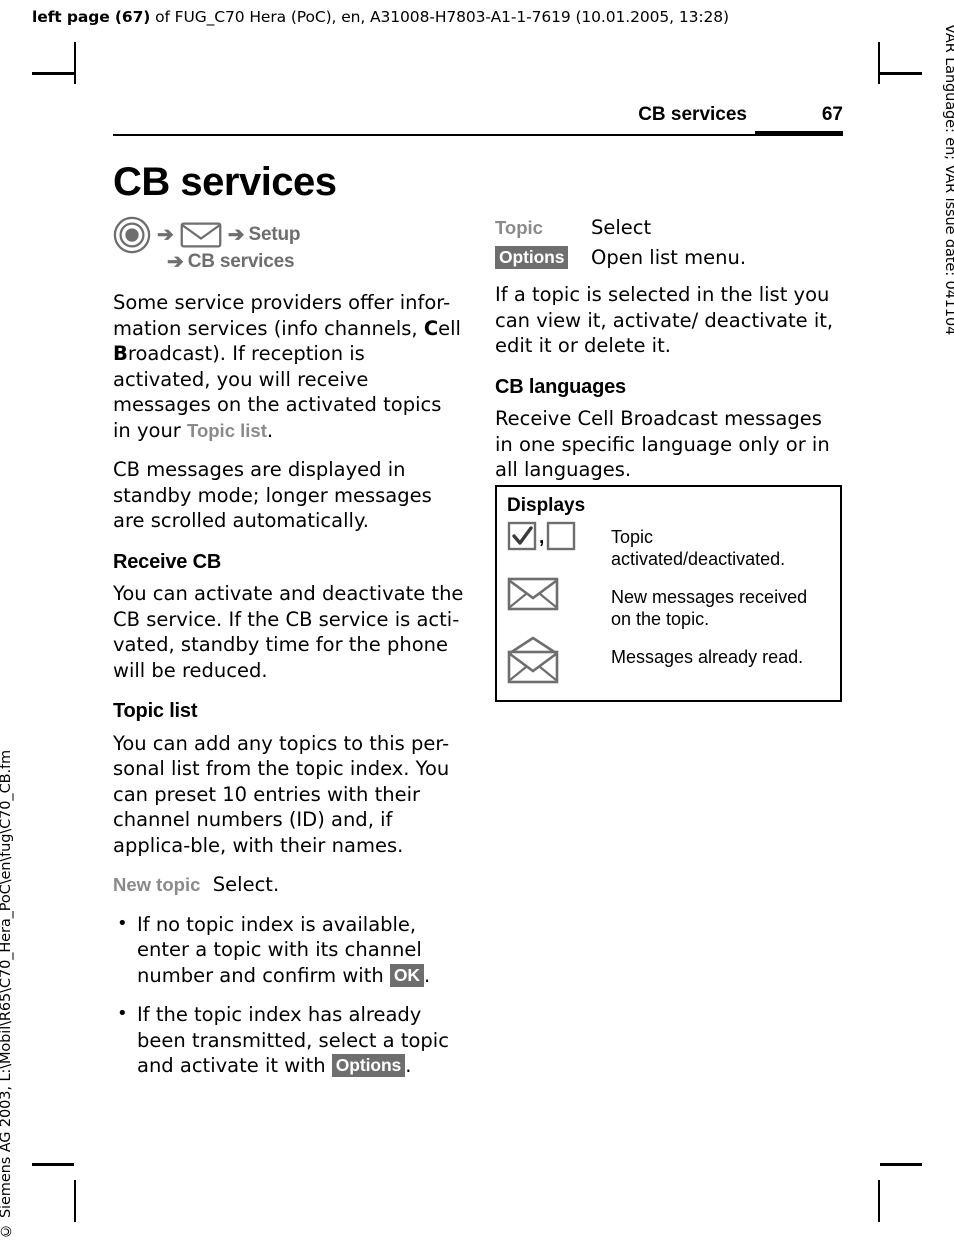 The height and width of the screenshot is (1246, 954). What do you see at coordinates (241, 261) in the screenshot?
I see `nav-step-cb-services: CB services` at bounding box center [241, 261].